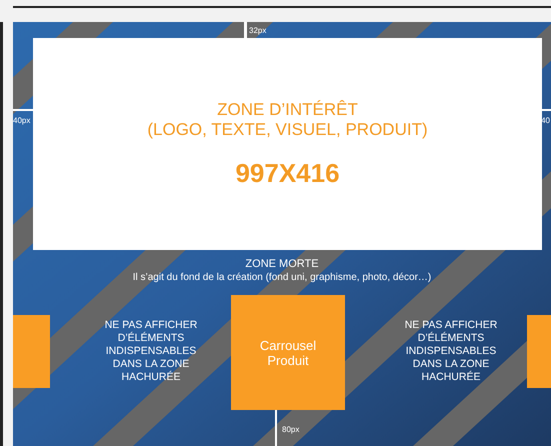  What do you see at coordinates (287, 130) in the screenshot?
I see `zone-subtitle: (LOGO, TEXTE, VISUEL, PRODUIT)` at bounding box center [287, 130].